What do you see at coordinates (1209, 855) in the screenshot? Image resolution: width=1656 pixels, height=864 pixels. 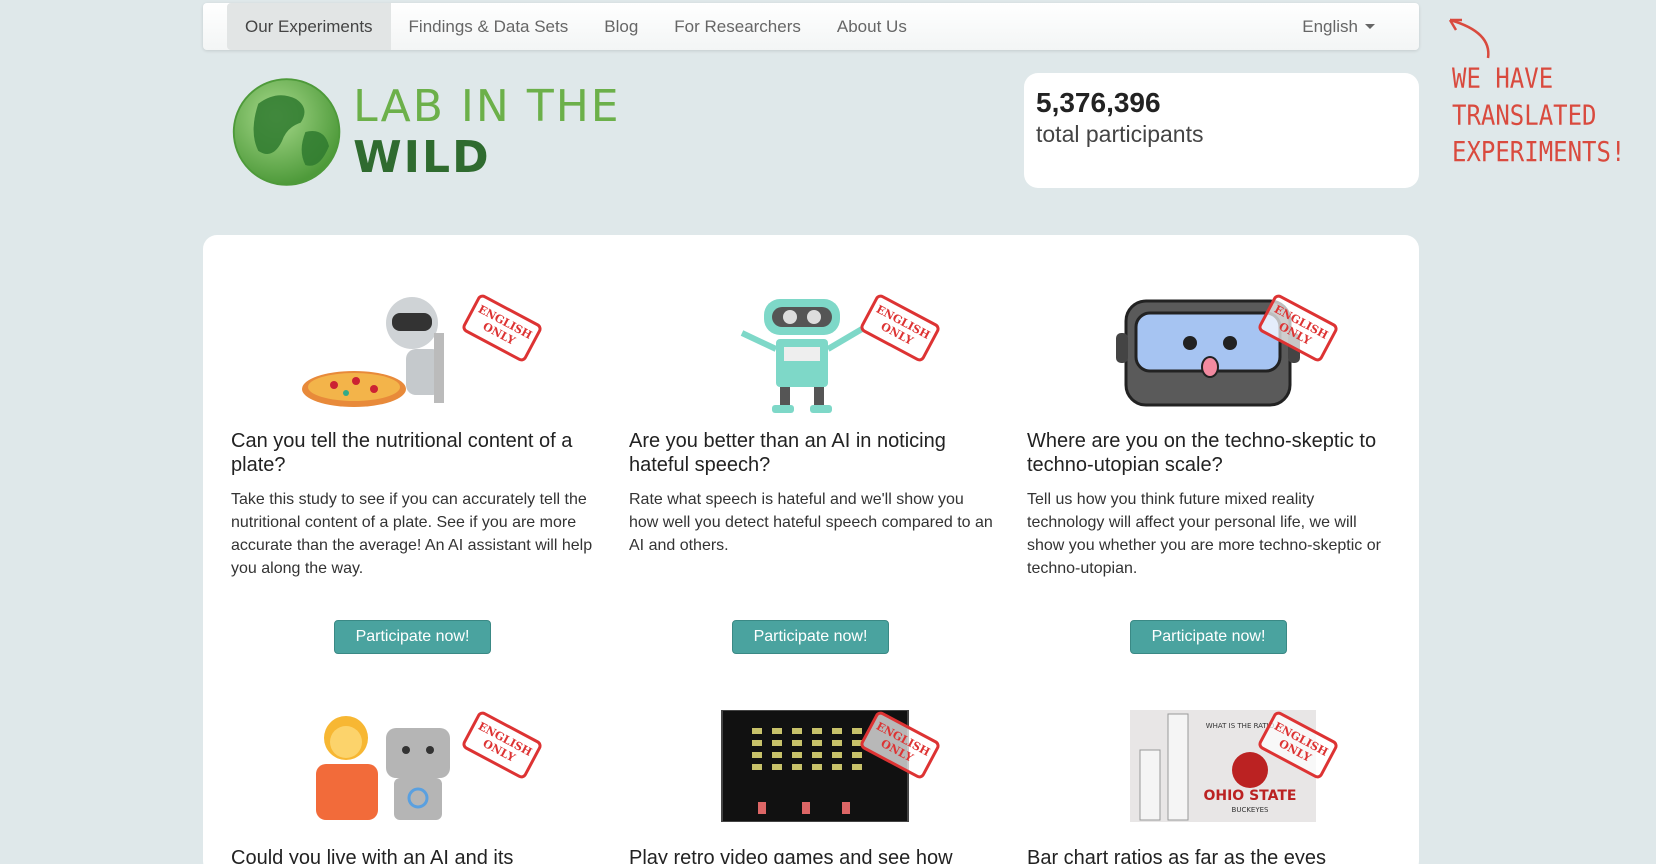 I see `experiment-title: Bar chart ratios as far as the eyes` at bounding box center [1209, 855].